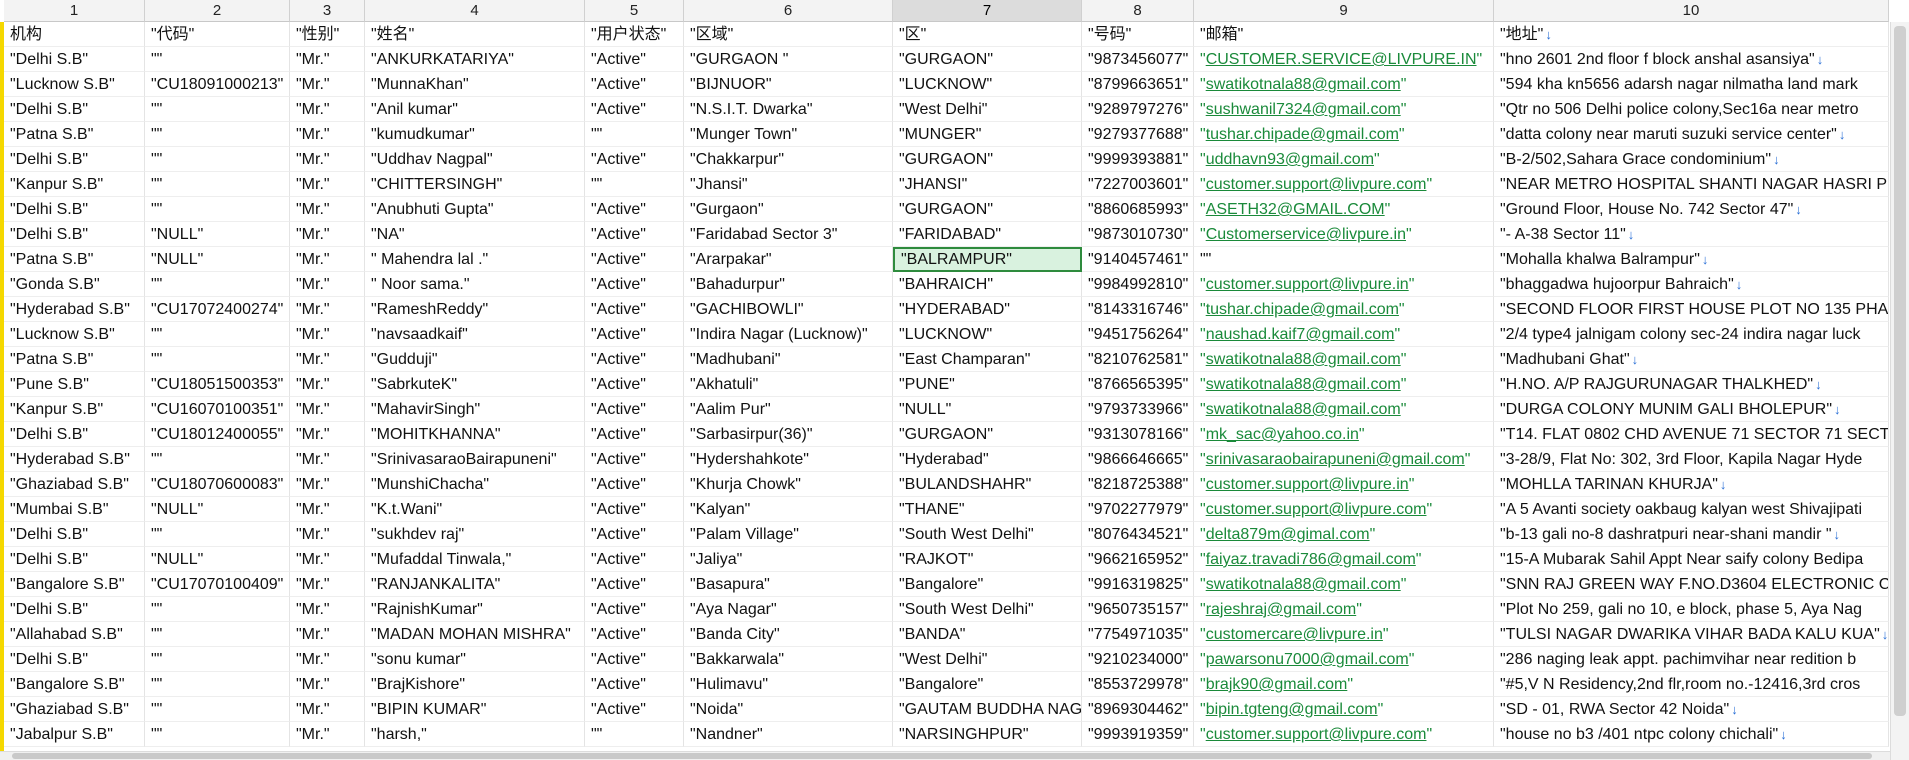  I want to click on table-cell: "- A-38 Sector 11" ↓, so click(1691, 234).